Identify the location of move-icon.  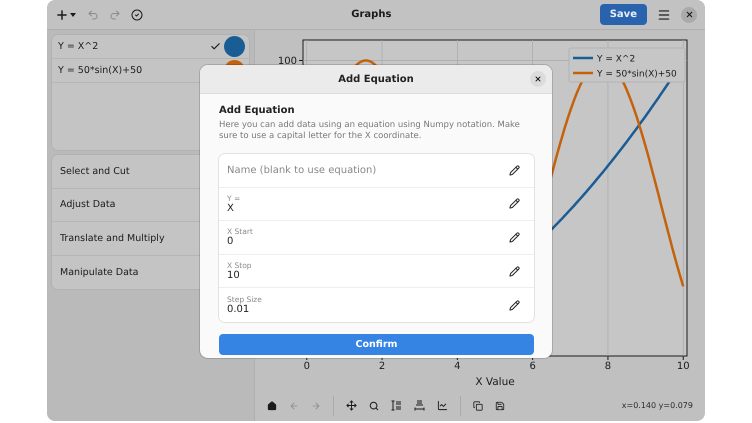
(351, 405).